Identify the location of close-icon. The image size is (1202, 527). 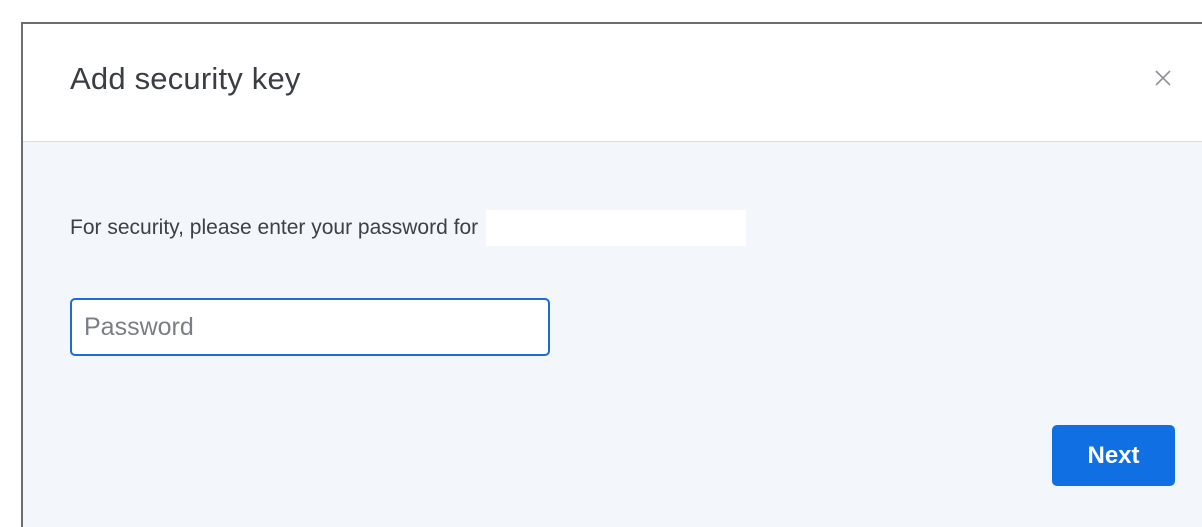
(1163, 78).